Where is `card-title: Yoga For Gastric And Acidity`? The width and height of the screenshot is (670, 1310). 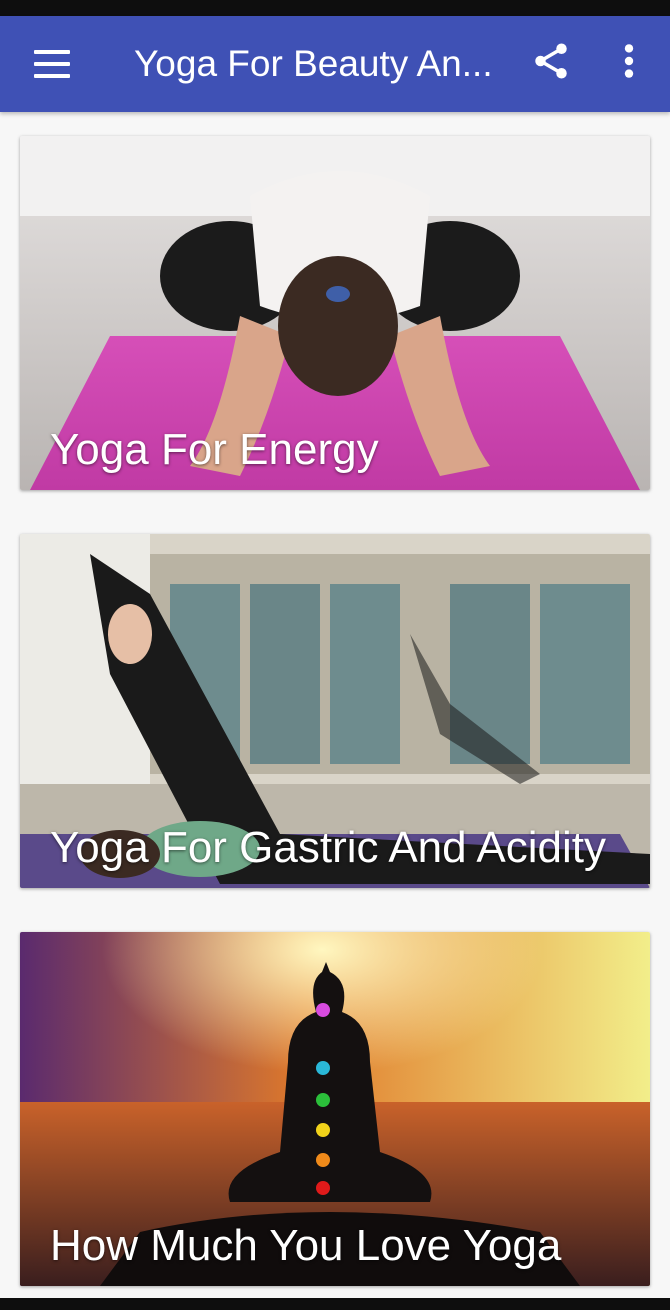 card-title: Yoga For Gastric And Acidity is located at coordinates (328, 847).